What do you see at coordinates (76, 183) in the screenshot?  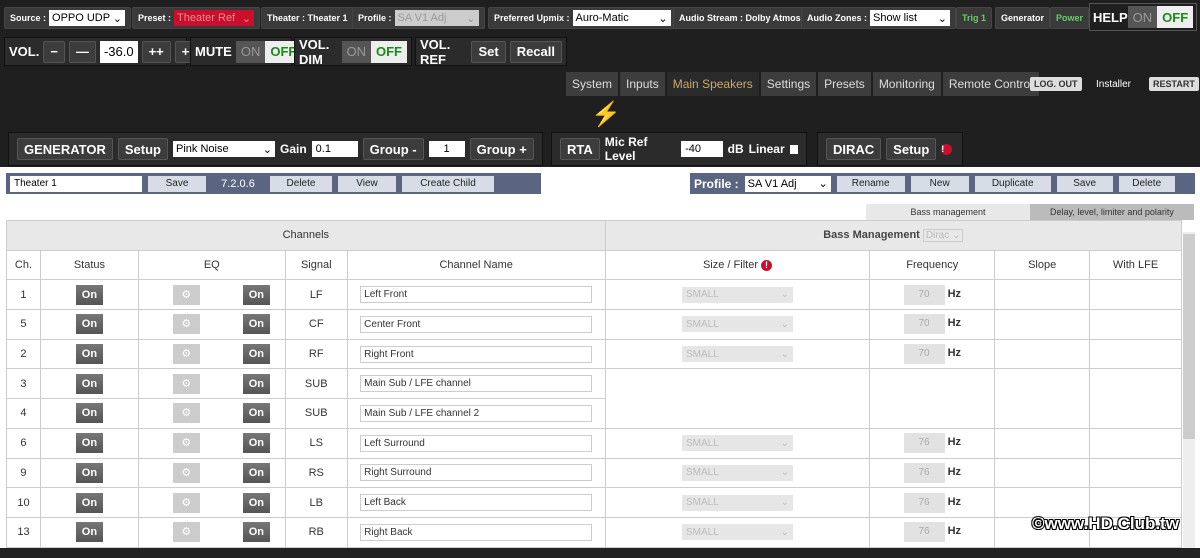 I see `theater-name-input: Theater 1` at bounding box center [76, 183].